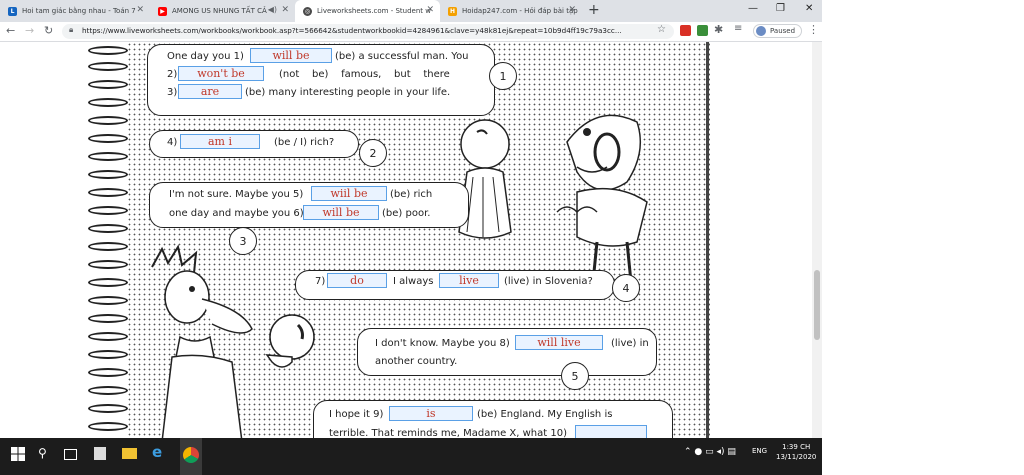  What do you see at coordinates (738, 28) in the screenshot?
I see `reading-list-icon: ≡` at bounding box center [738, 28].